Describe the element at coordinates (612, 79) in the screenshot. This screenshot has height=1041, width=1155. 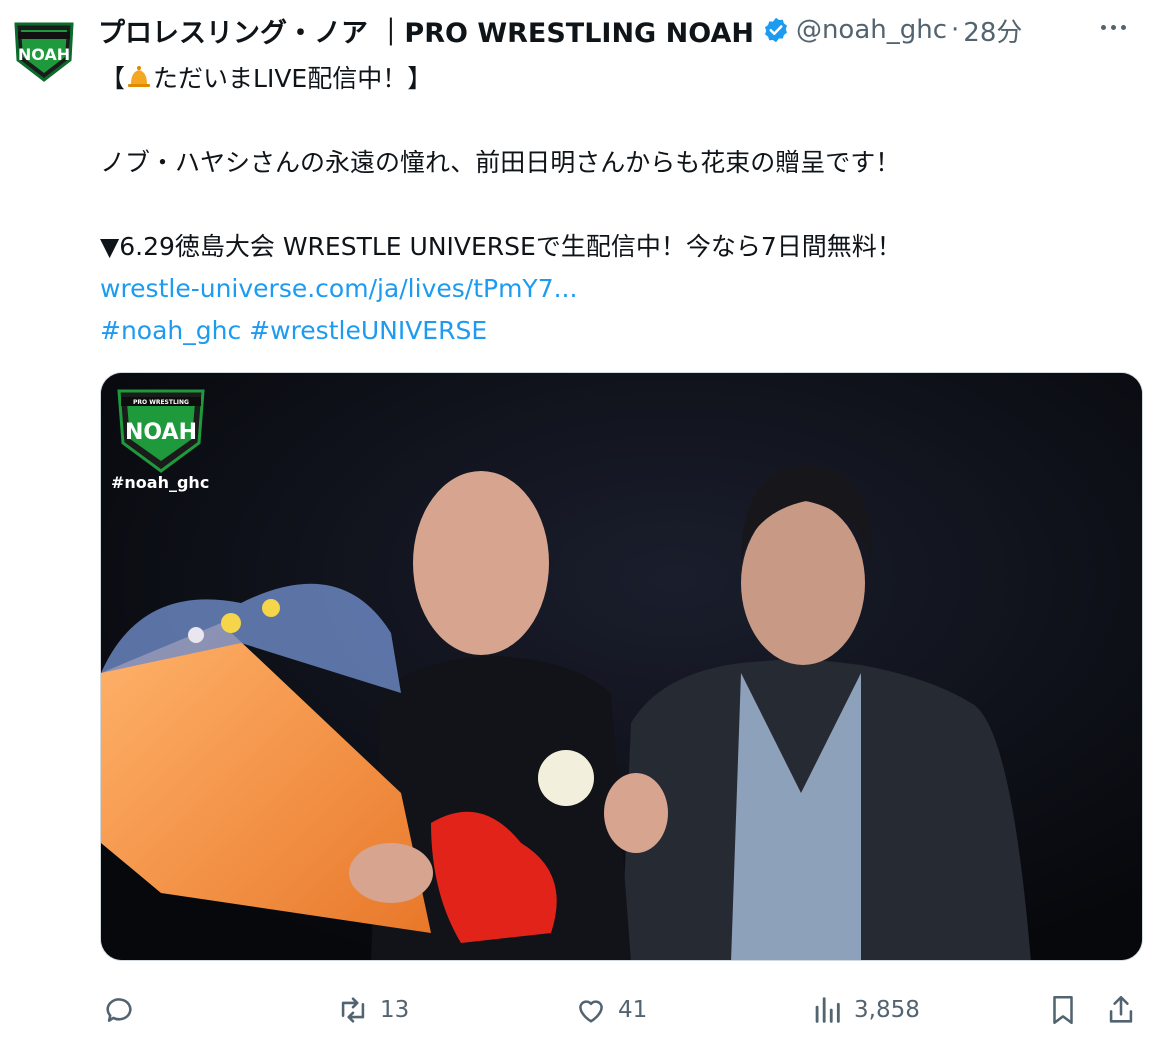
I see `live-line: 【ただいまLIVE配信中！】` at that location.